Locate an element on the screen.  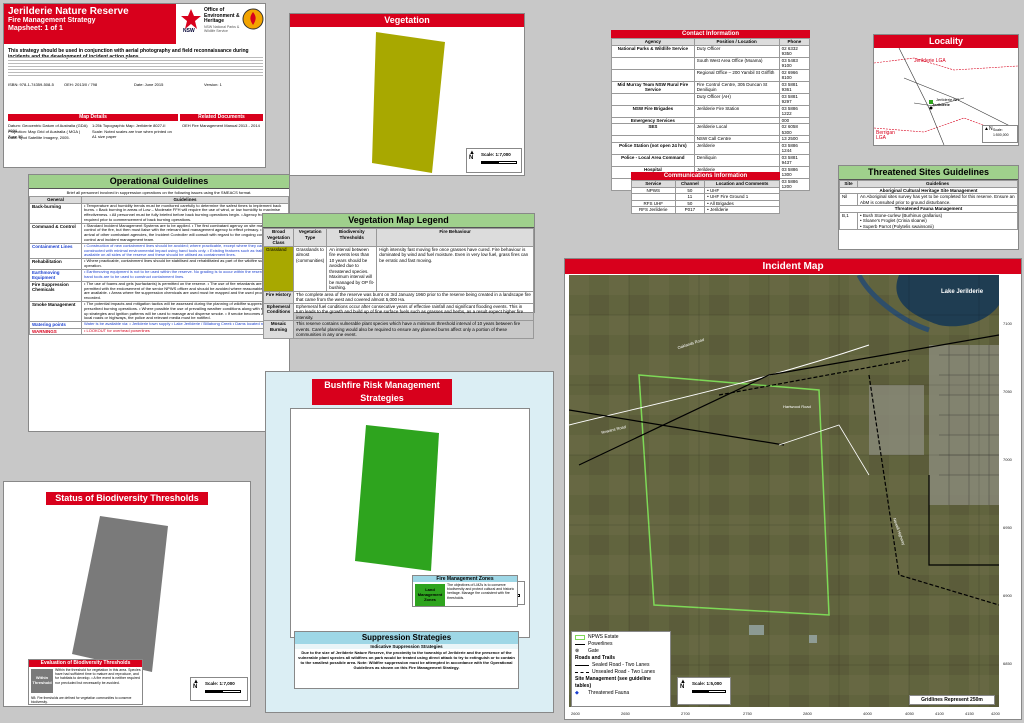
contact-position: Jerilderie Fire Station is located at coordinates (736, 111).